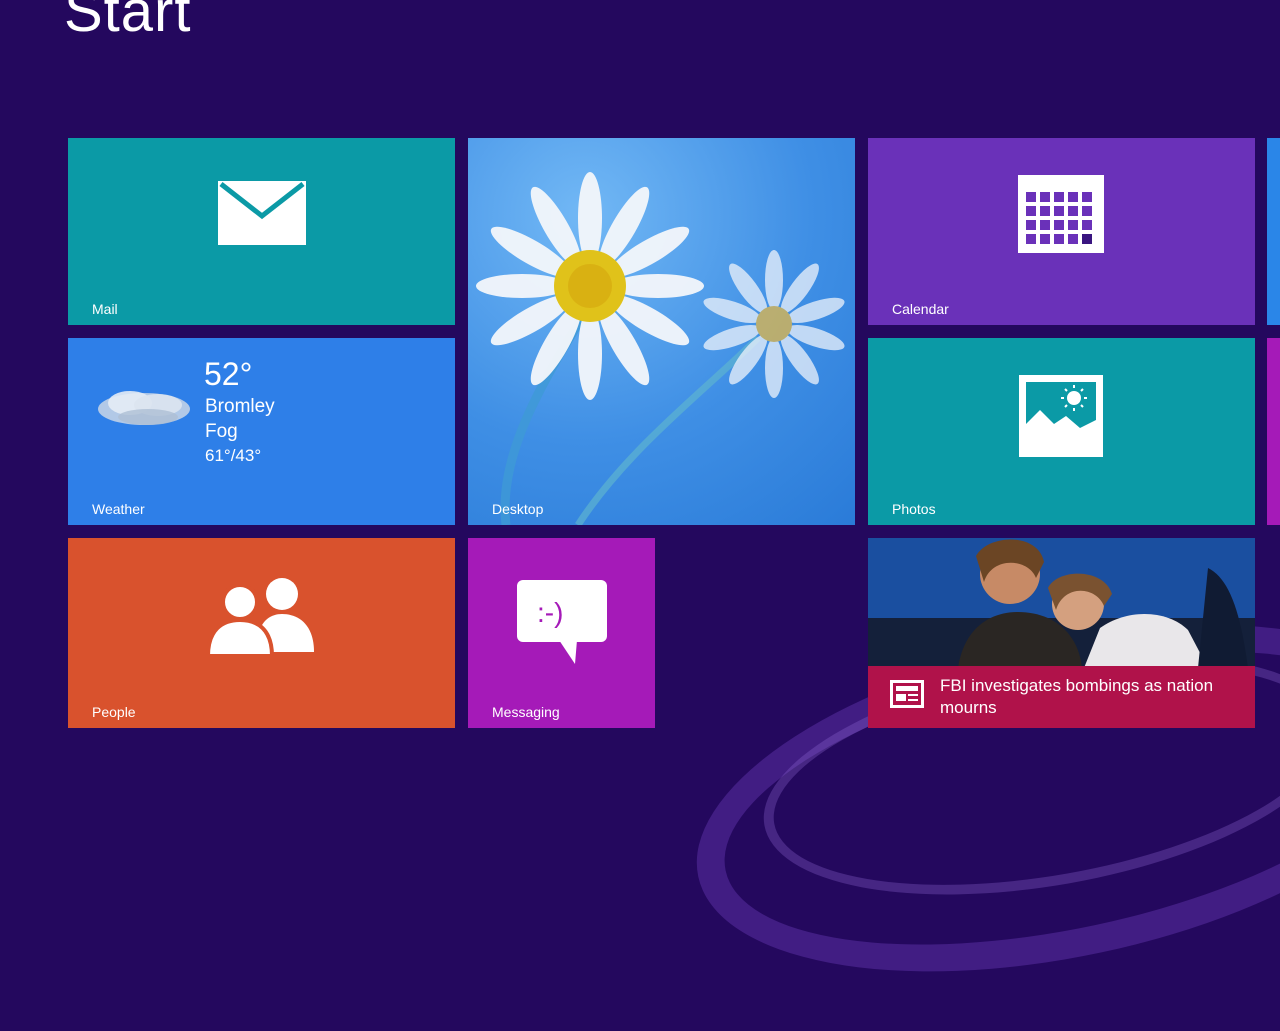 Image resolution: width=1280 pixels, height=1031 pixels. Describe the element at coordinates (228, 374) in the screenshot. I see `weather-temperature: 52°` at that location.